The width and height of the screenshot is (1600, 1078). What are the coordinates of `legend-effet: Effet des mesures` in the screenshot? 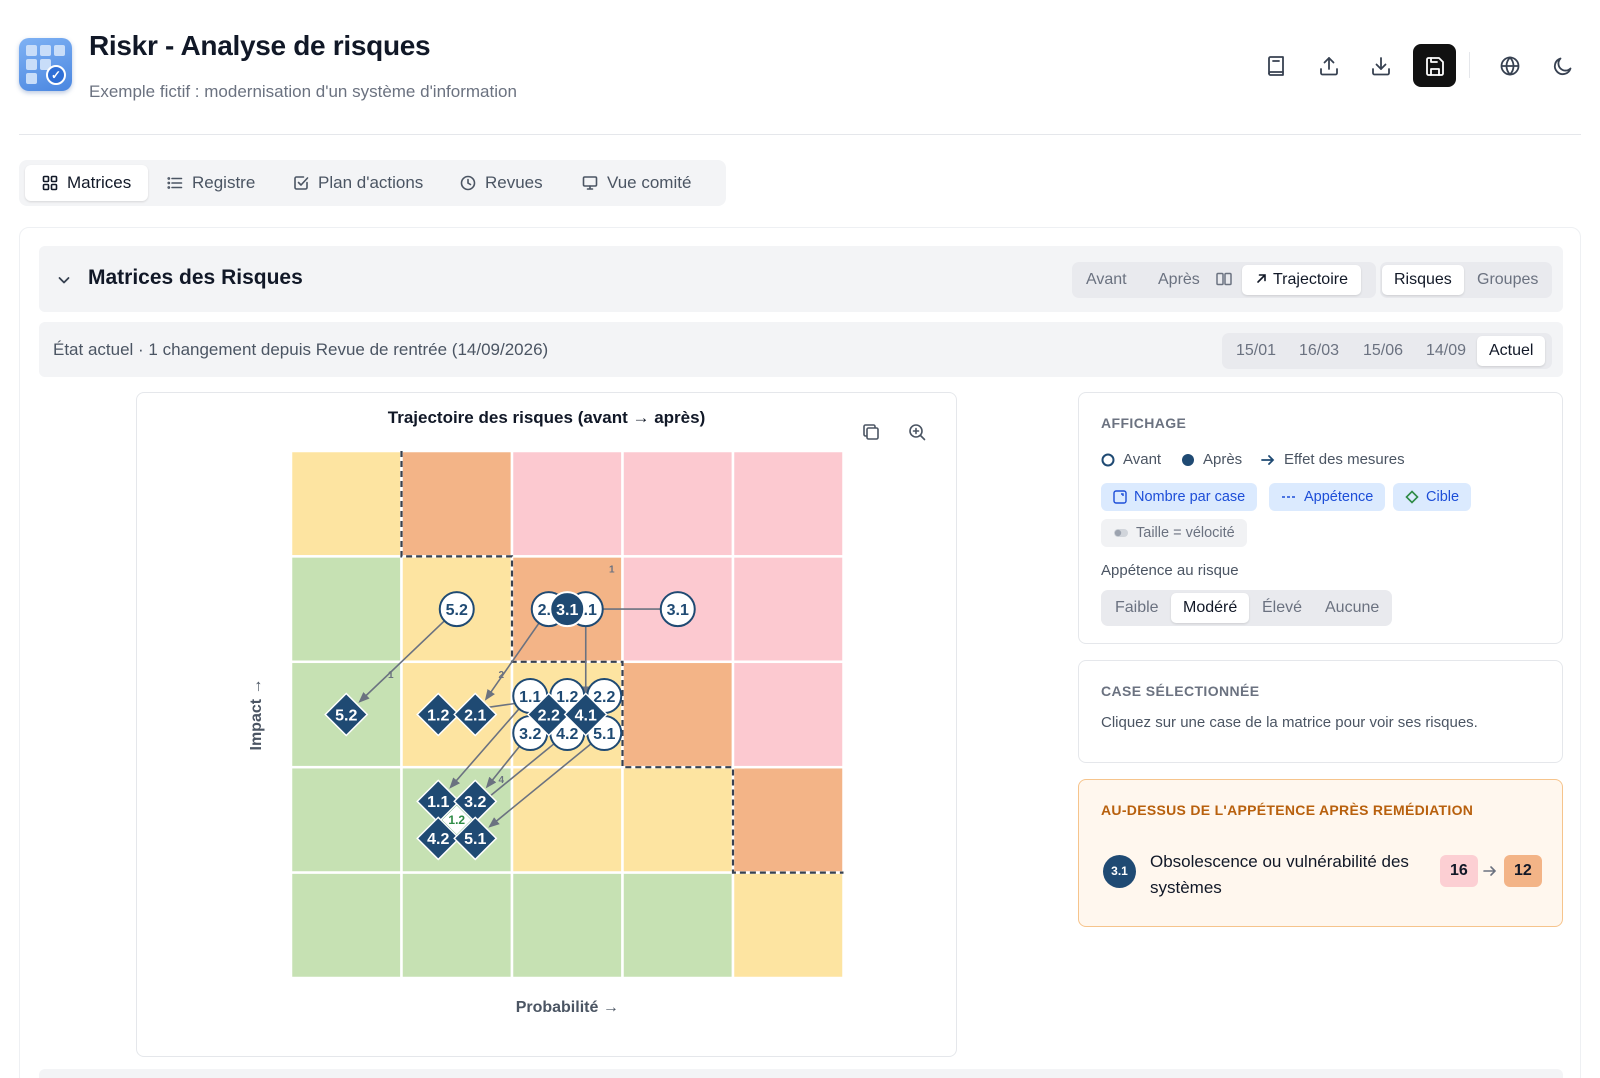 It's located at (1332, 459).